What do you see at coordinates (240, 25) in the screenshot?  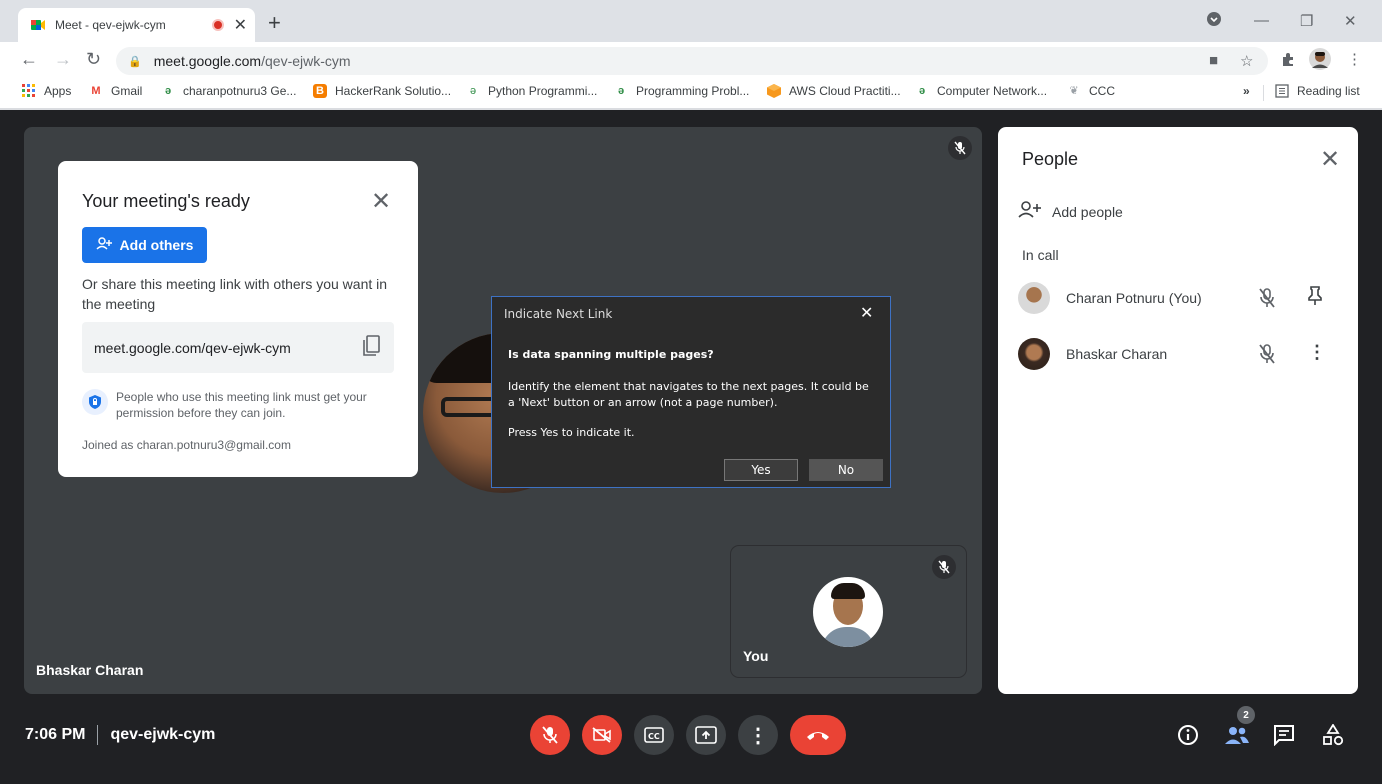 I see `tab-close-icon: ✕` at bounding box center [240, 25].